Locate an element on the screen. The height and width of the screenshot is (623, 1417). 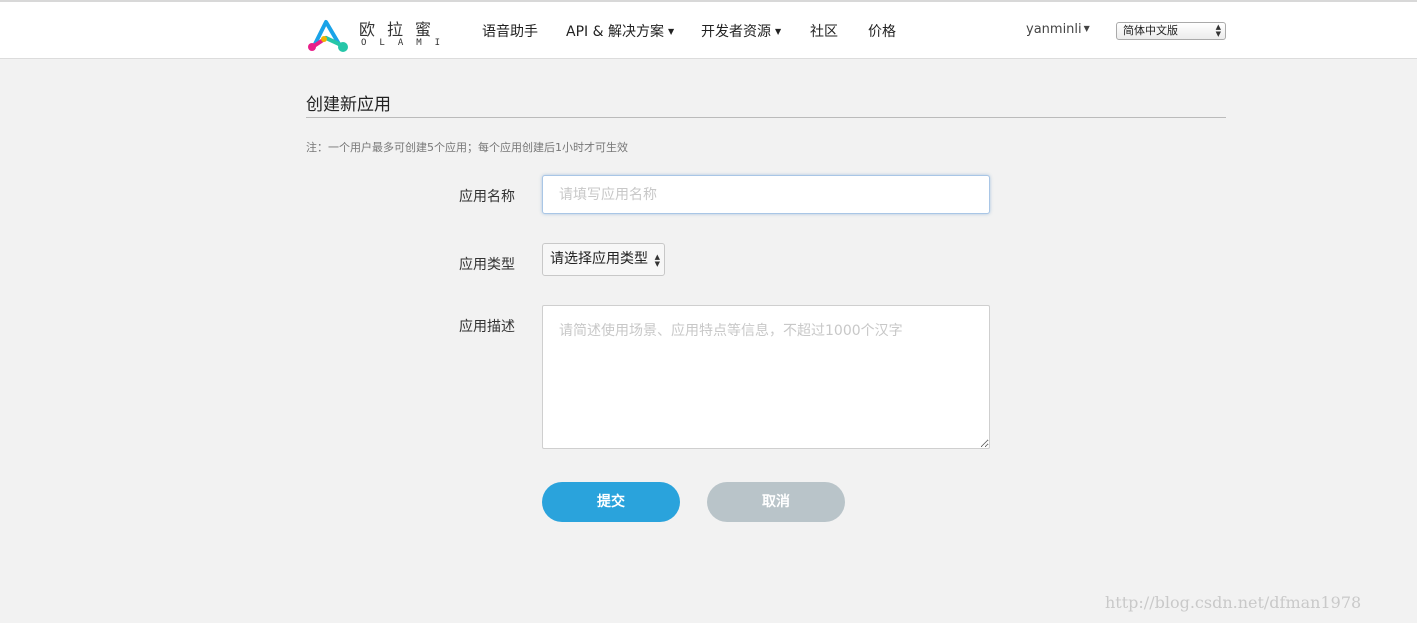
app-name-input is located at coordinates (766, 194).